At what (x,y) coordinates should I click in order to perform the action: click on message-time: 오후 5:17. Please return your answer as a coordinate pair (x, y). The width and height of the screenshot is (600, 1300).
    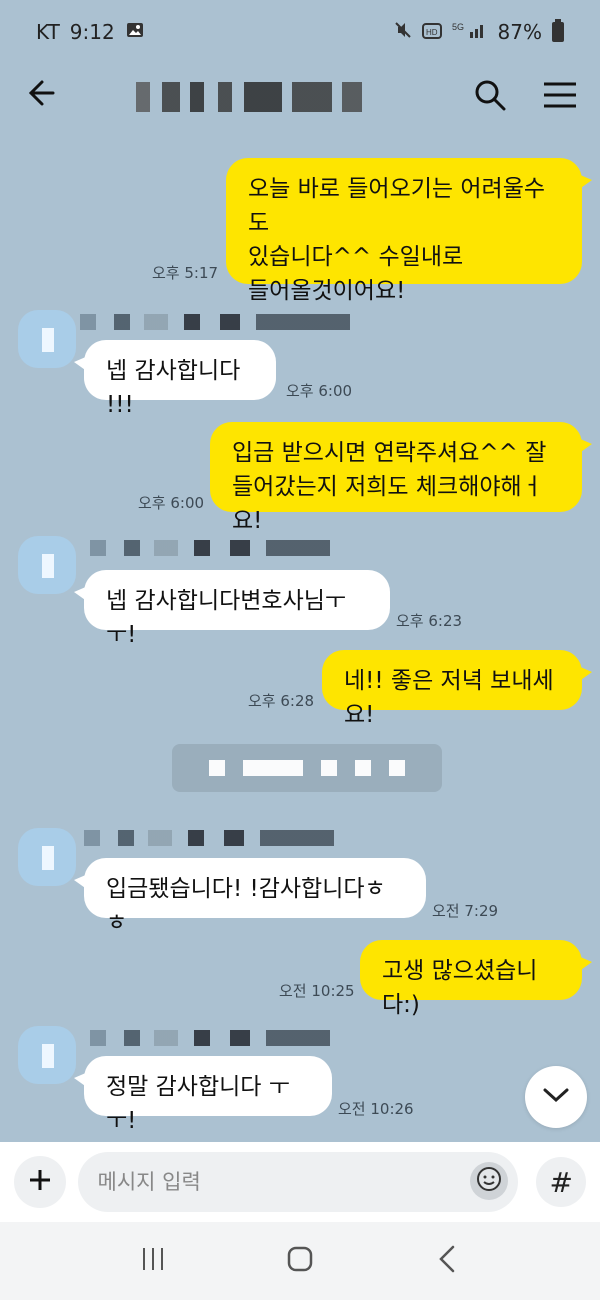
    Looking at the image, I should click on (185, 273).